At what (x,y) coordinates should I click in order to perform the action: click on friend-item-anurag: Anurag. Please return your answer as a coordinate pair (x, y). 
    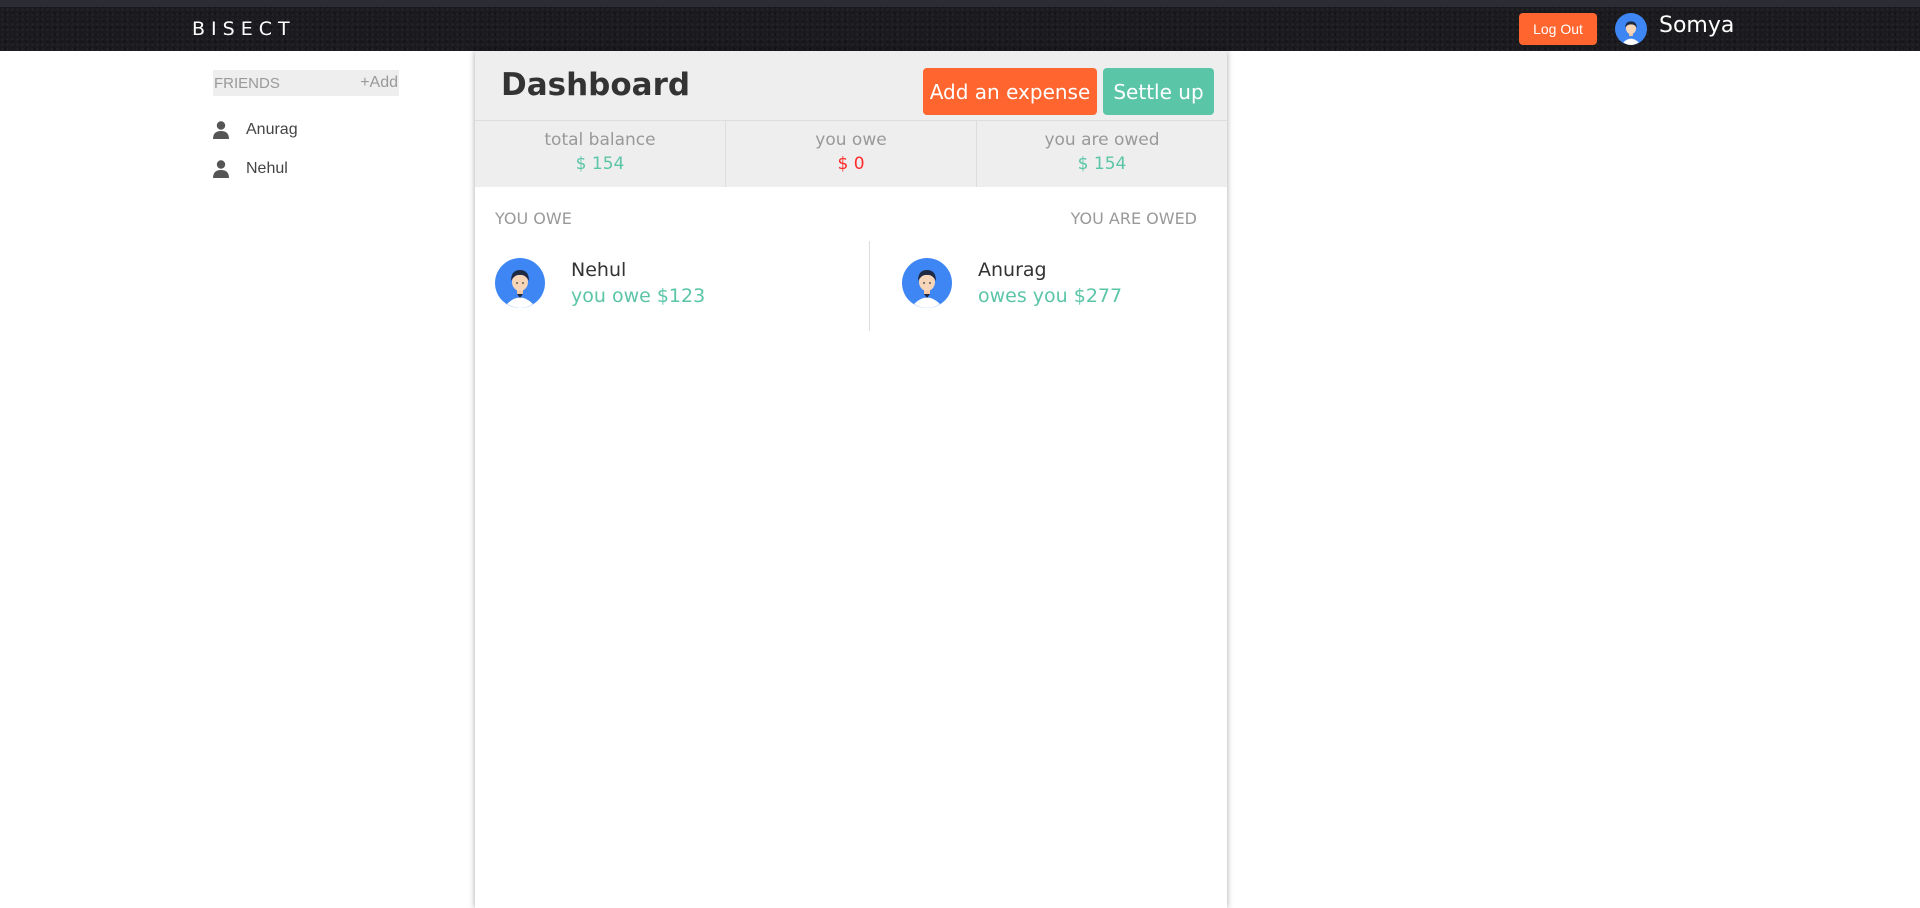
    Looking at the image, I should click on (255, 130).